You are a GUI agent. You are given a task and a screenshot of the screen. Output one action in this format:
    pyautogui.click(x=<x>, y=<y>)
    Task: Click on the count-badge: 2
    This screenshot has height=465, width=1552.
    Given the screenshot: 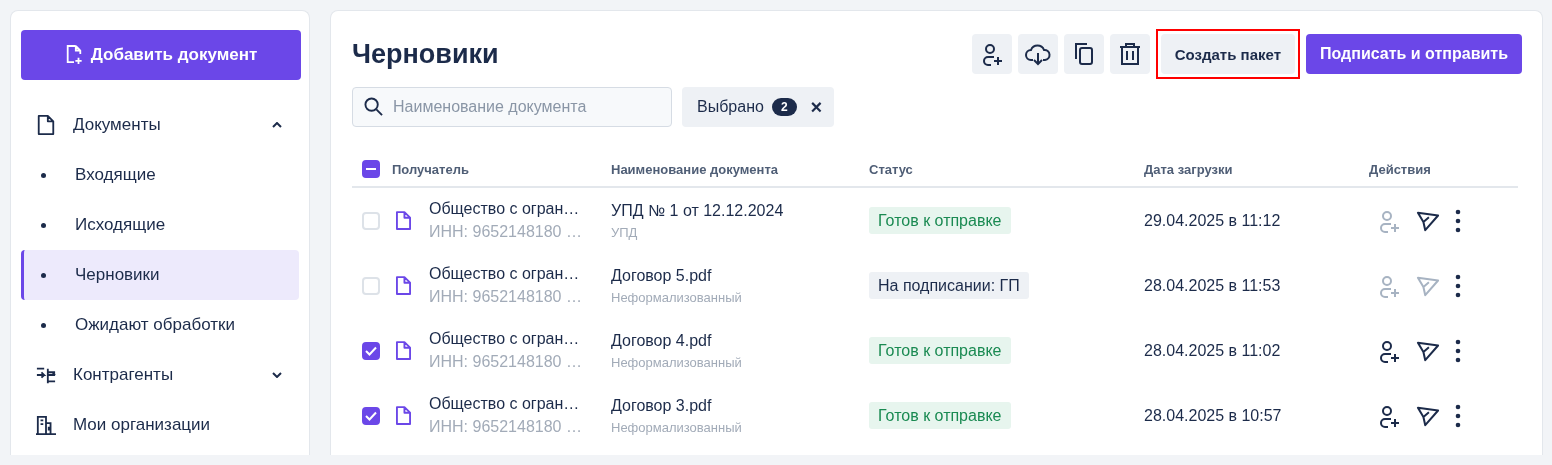 What is the action you would take?
    pyautogui.click(x=784, y=107)
    